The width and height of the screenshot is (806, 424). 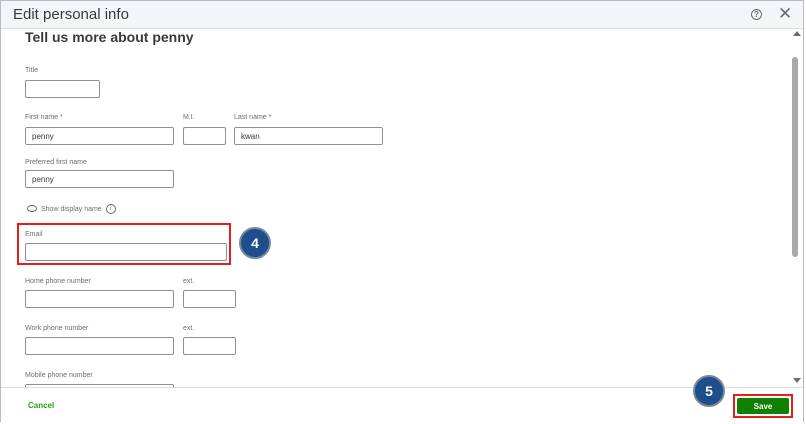 I want to click on preferred-first-name-label: Preferred first name, so click(x=56, y=162).